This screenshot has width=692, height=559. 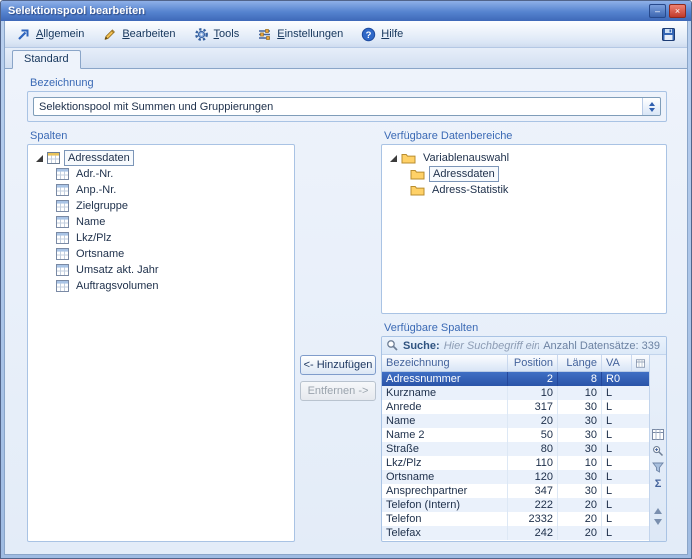 What do you see at coordinates (445, 477) in the screenshot?
I see `cell-bezeichnung: Ortsname` at bounding box center [445, 477].